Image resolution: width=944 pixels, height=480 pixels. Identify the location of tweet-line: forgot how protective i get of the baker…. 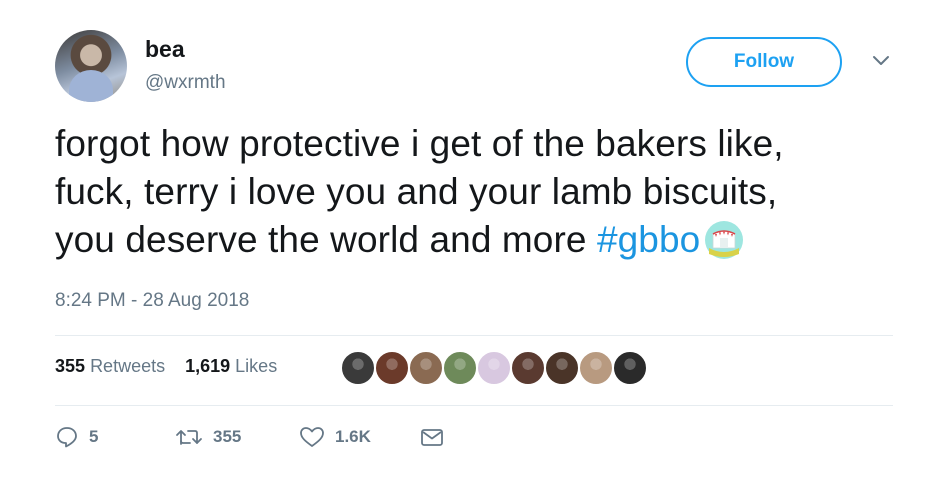
(419, 143).